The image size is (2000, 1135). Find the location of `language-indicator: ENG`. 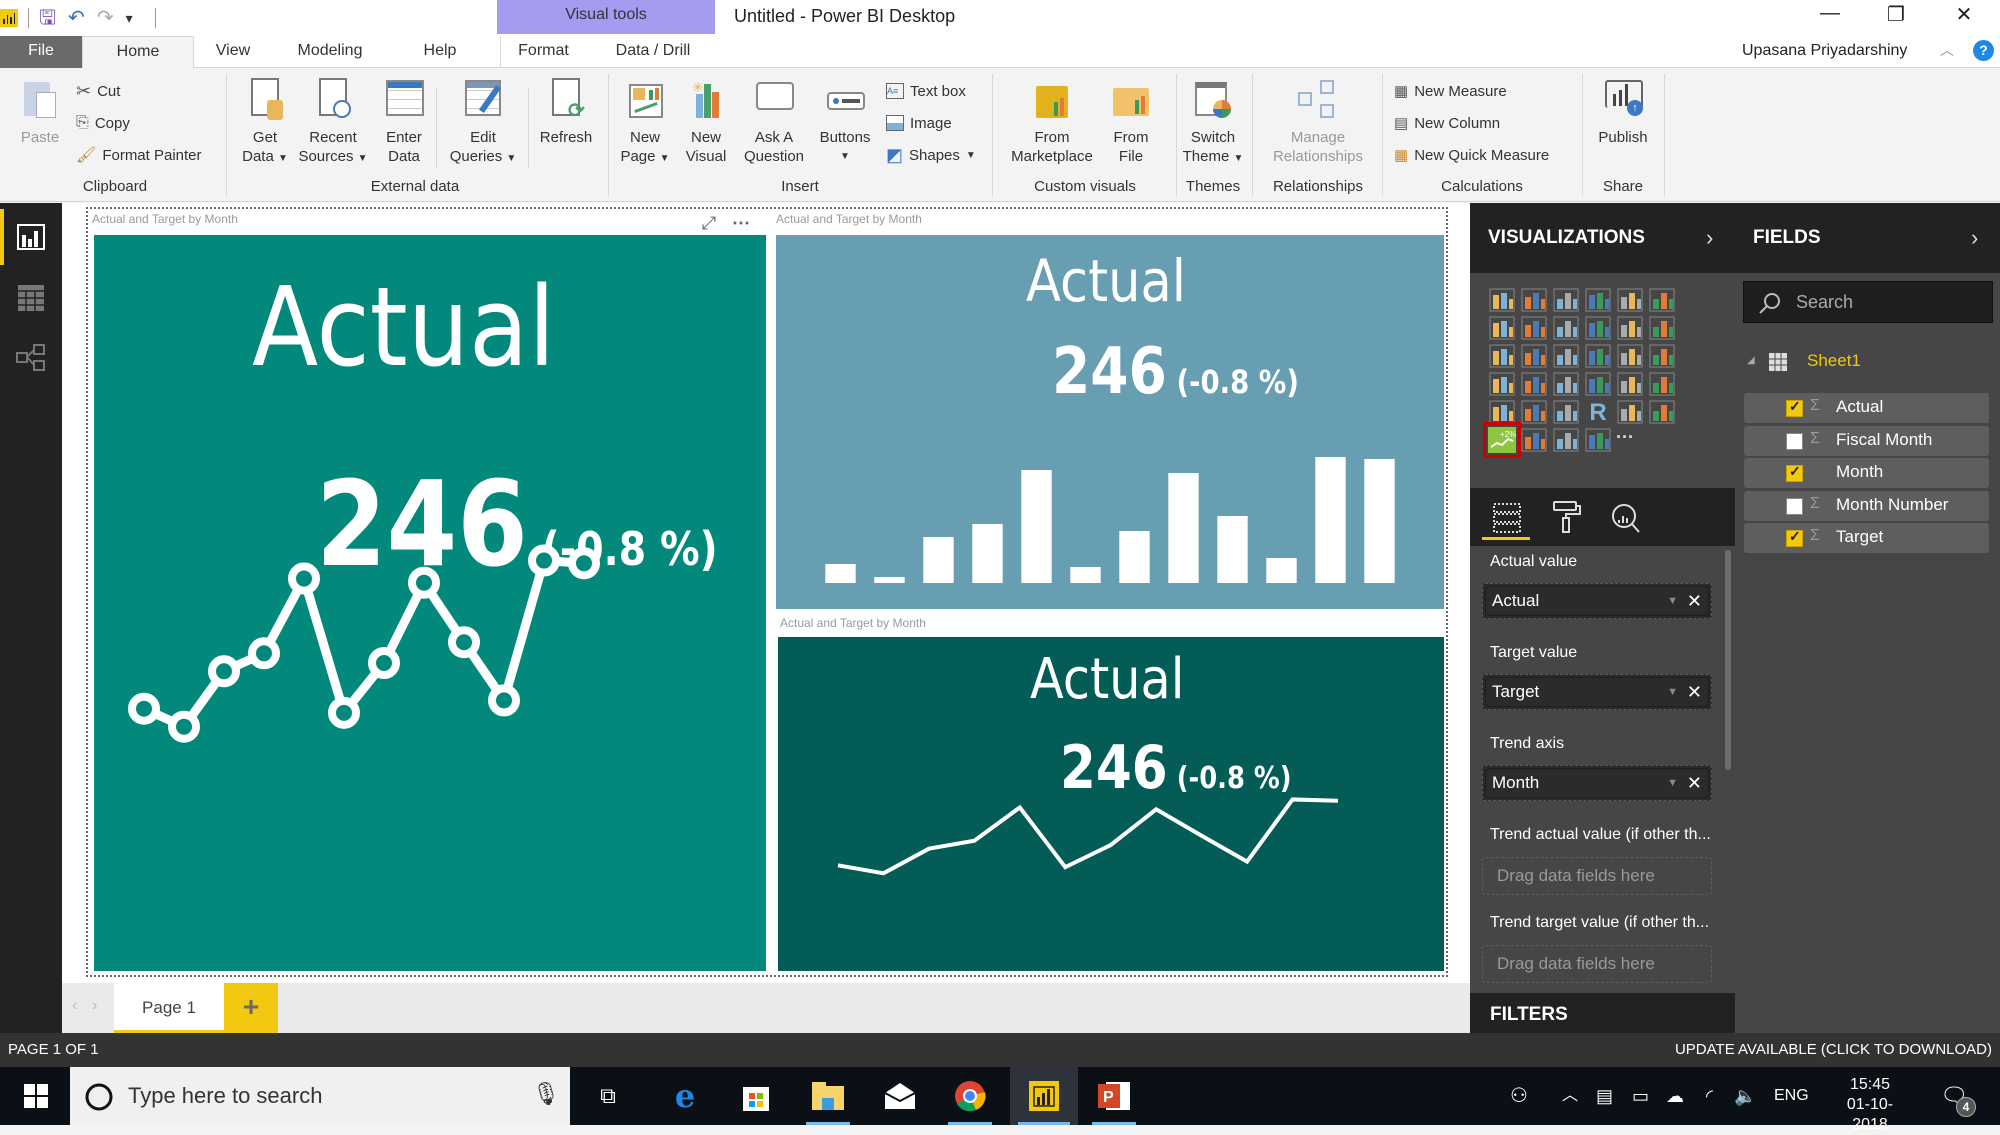

language-indicator: ENG is located at coordinates (1791, 1096).